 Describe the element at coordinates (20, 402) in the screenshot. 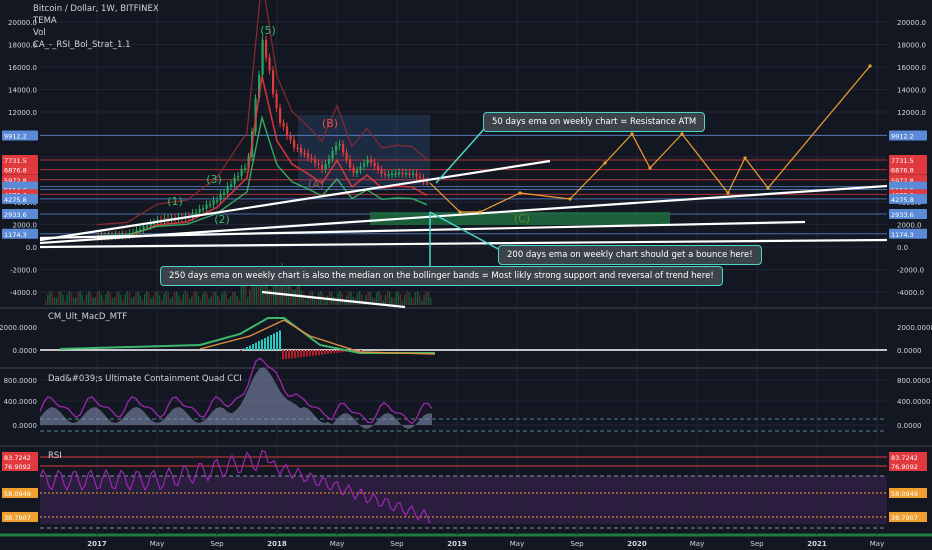

I see `cci-y-tick: 400.0000` at that location.